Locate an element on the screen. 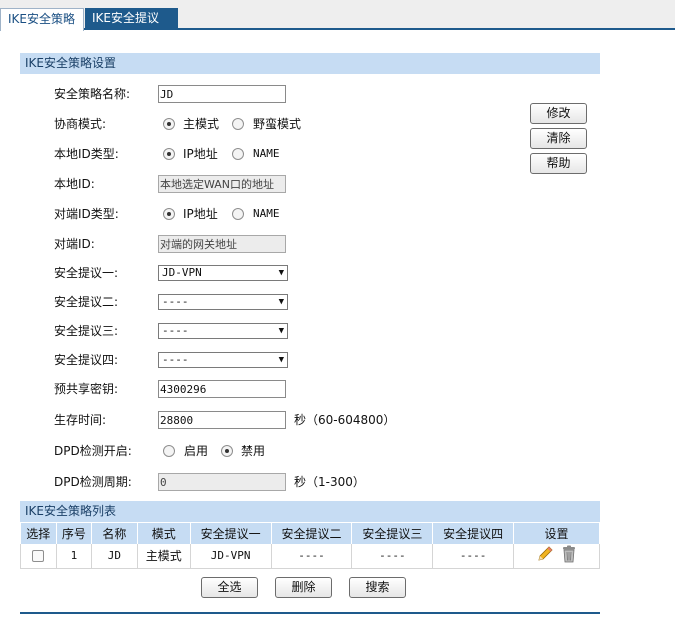 The width and height of the screenshot is (675, 625). lifetime-input is located at coordinates (222, 420).